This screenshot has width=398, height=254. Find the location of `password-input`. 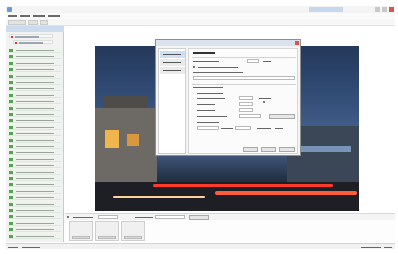

password-input is located at coordinates (250, 116).